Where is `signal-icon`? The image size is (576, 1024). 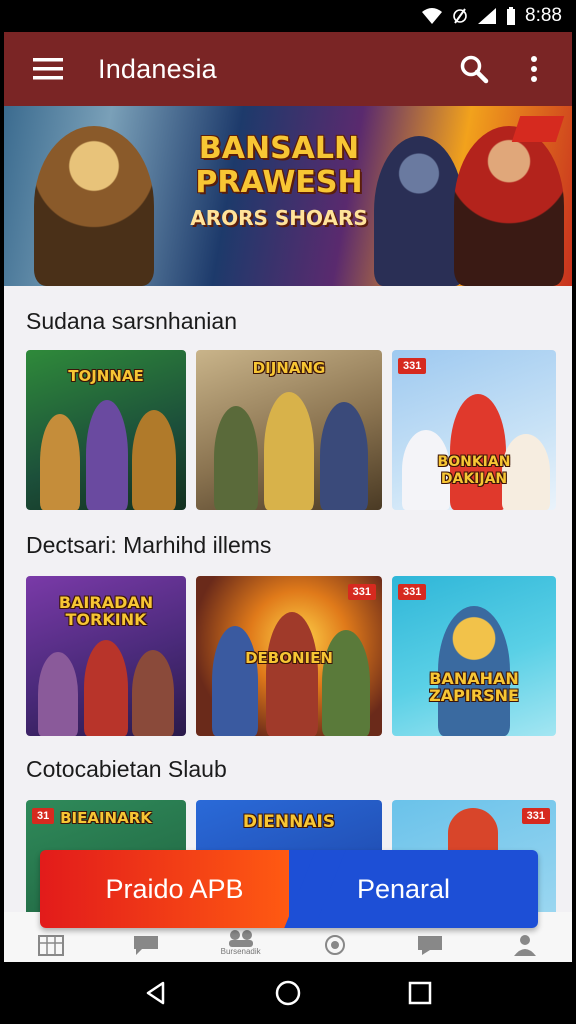 signal-icon is located at coordinates (487, 16).